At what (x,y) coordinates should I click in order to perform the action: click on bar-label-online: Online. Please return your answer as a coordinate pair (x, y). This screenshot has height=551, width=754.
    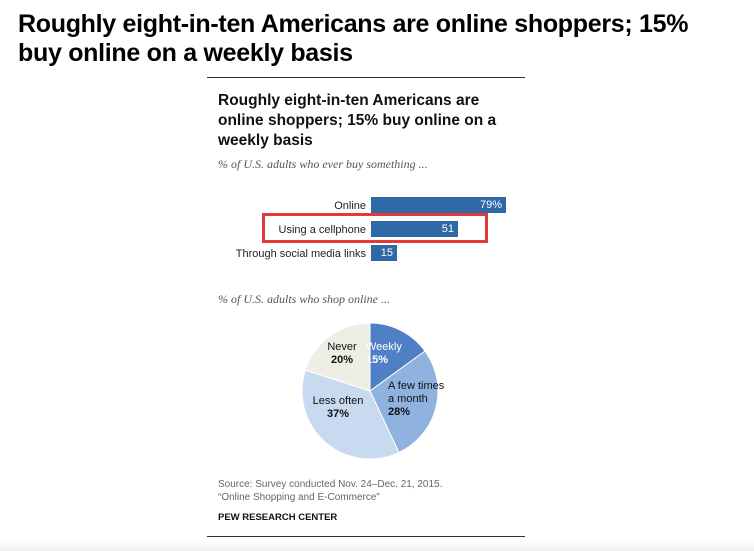
    Looking at the image, I should click on (350, 206).